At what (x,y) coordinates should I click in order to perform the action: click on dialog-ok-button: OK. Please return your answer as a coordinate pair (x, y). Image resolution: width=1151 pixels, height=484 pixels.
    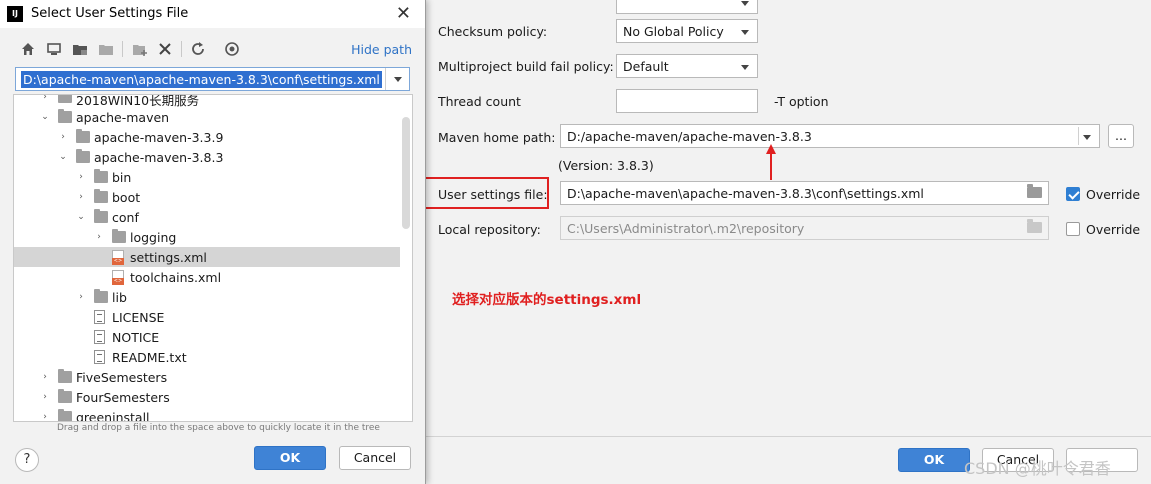
    Looking at the image, I should click on (290, 458).